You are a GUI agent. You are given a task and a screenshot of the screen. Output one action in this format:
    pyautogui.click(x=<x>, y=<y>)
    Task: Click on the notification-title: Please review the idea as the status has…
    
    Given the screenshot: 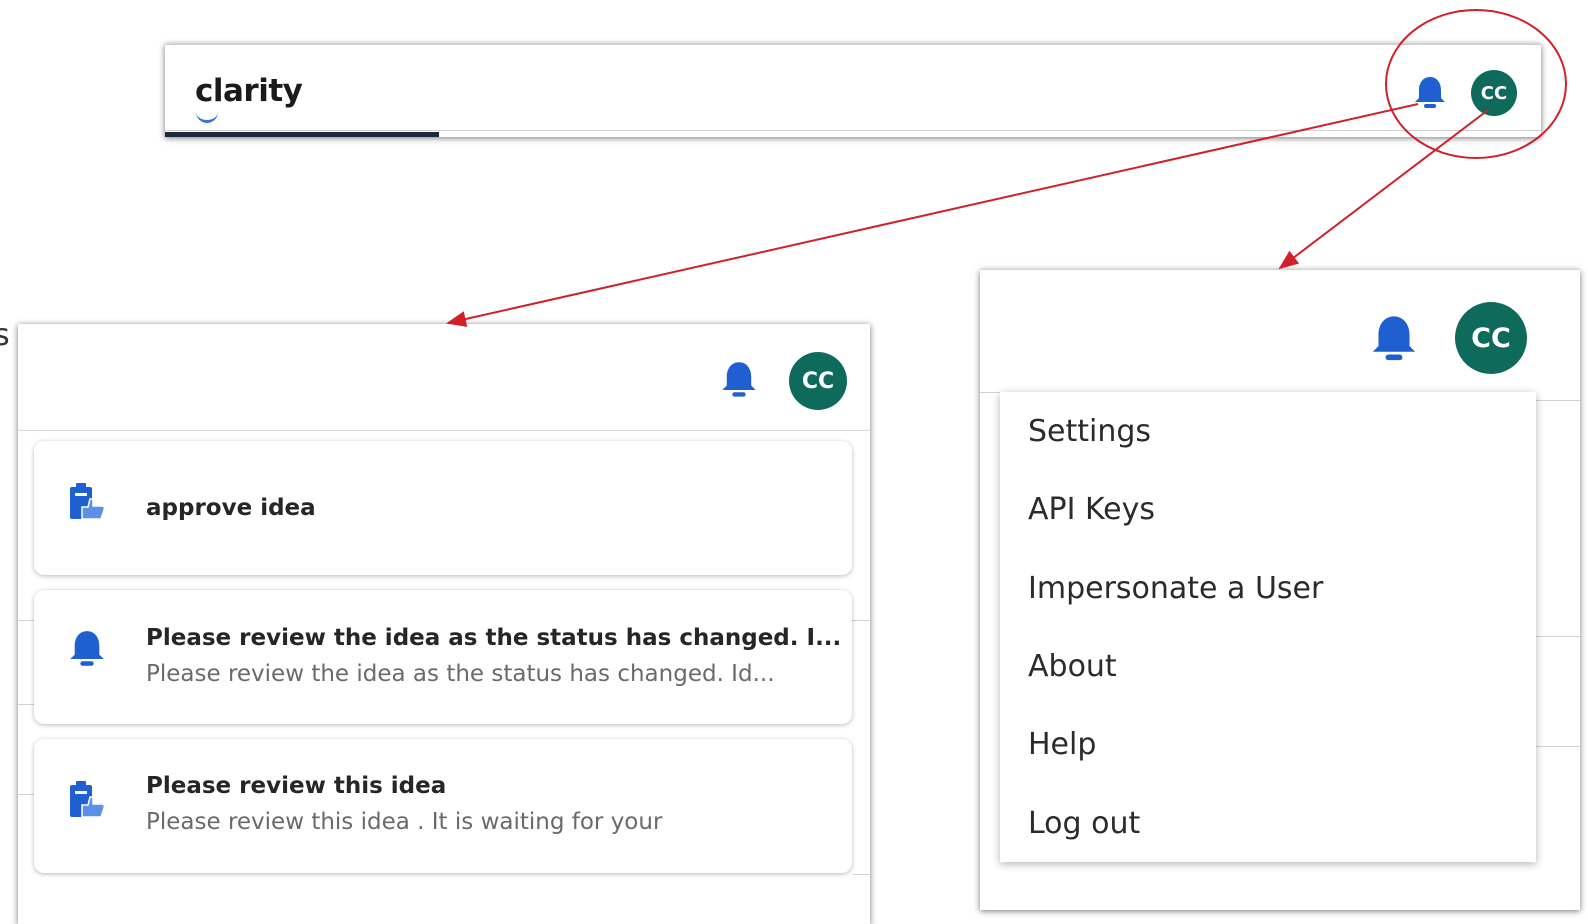 What is the action you would take?
    pyautogui.click(x=494, y=638)
    